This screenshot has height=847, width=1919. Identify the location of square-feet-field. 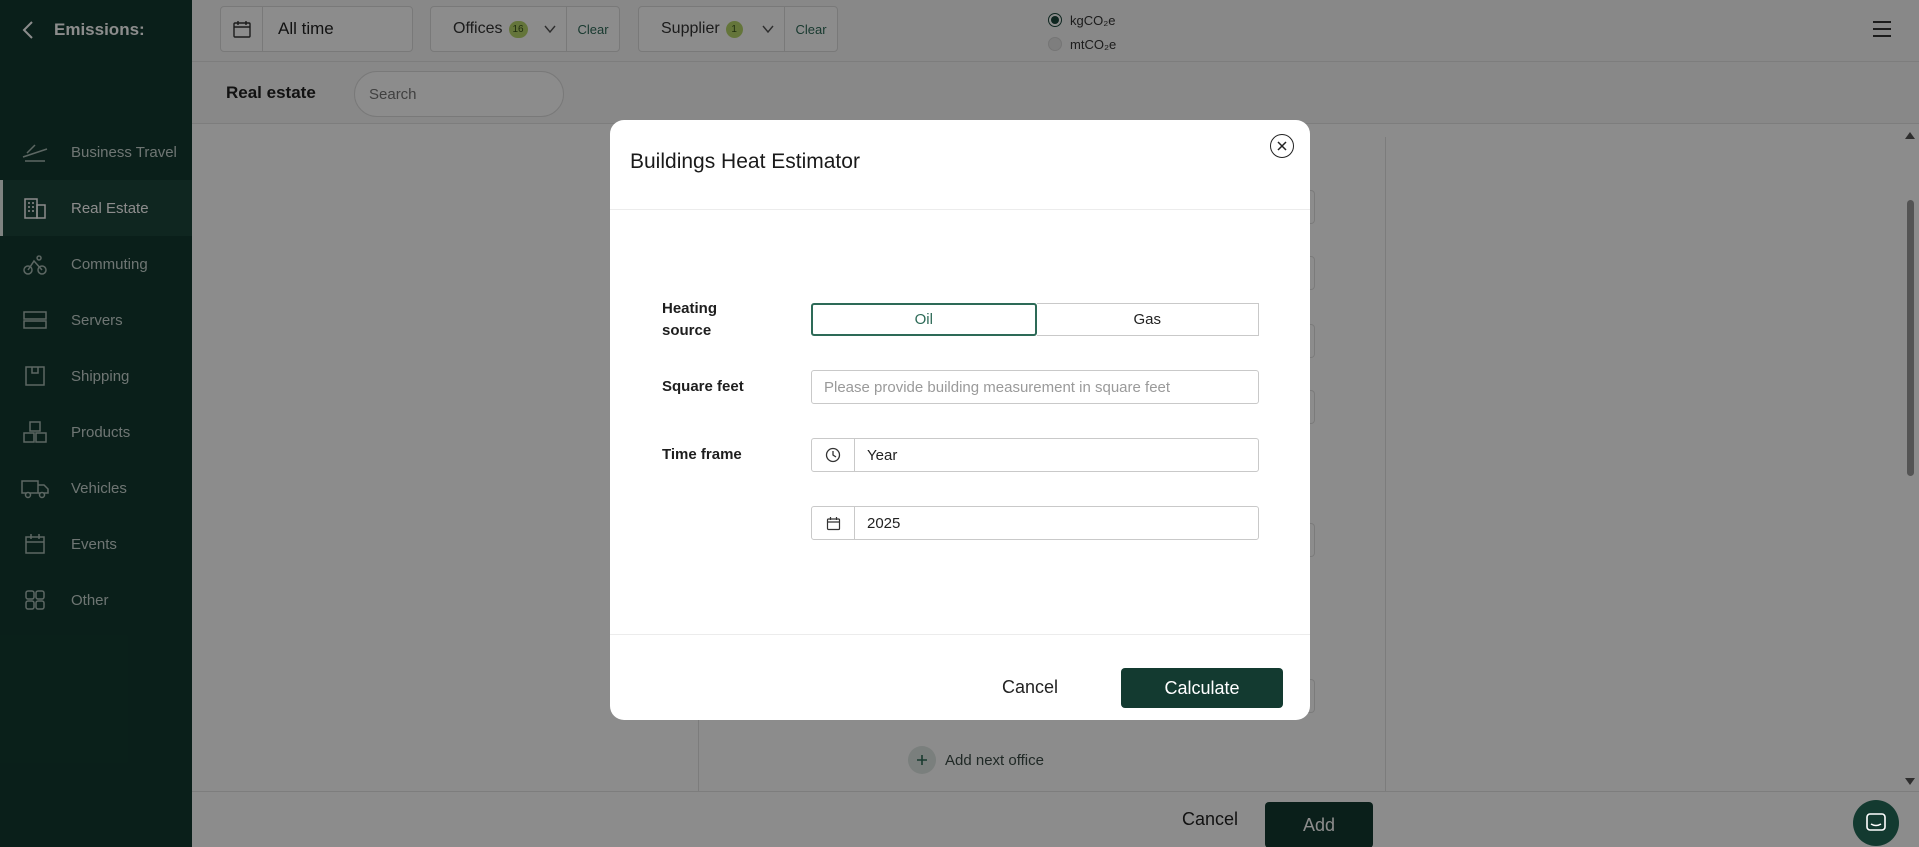
(1035, 387).